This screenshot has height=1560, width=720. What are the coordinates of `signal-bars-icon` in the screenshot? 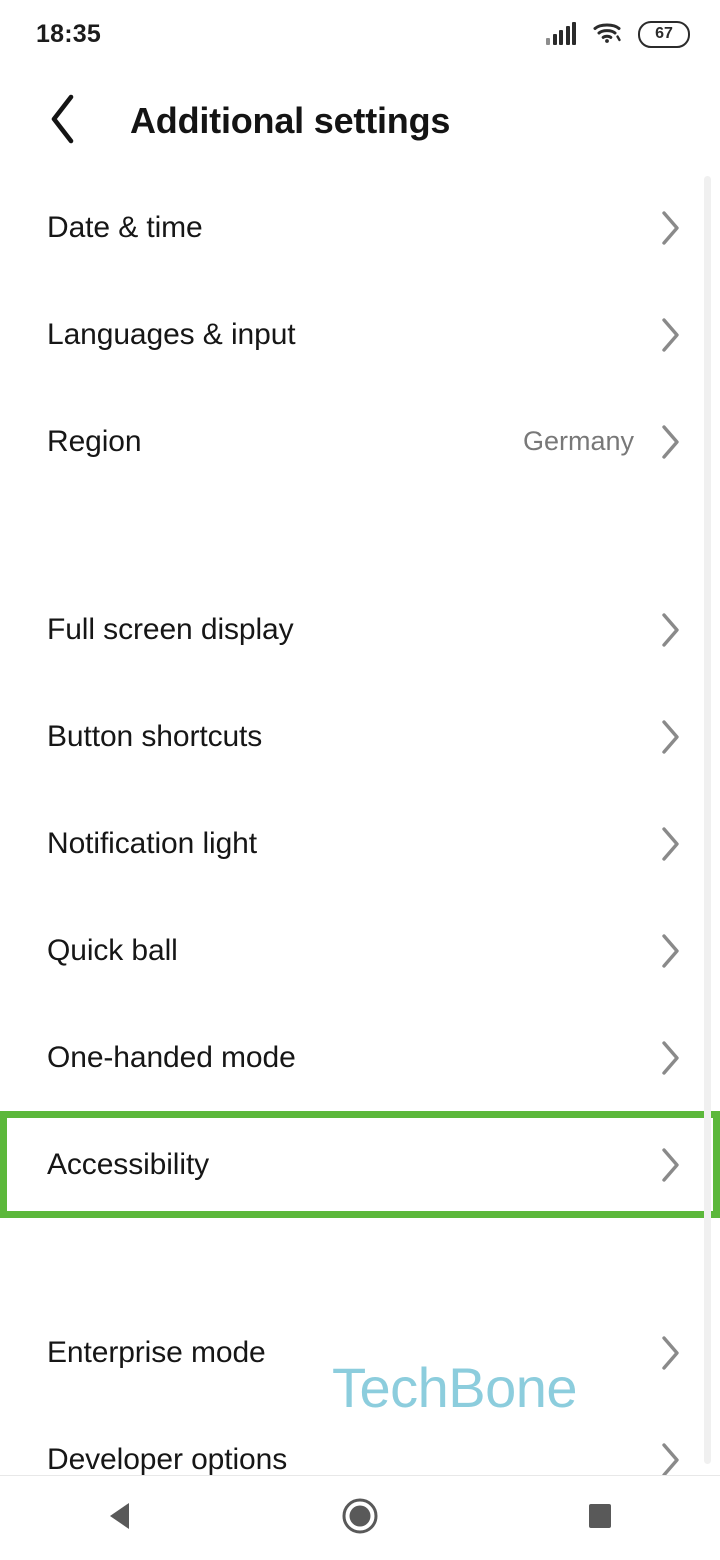 It's located at (561, 33).